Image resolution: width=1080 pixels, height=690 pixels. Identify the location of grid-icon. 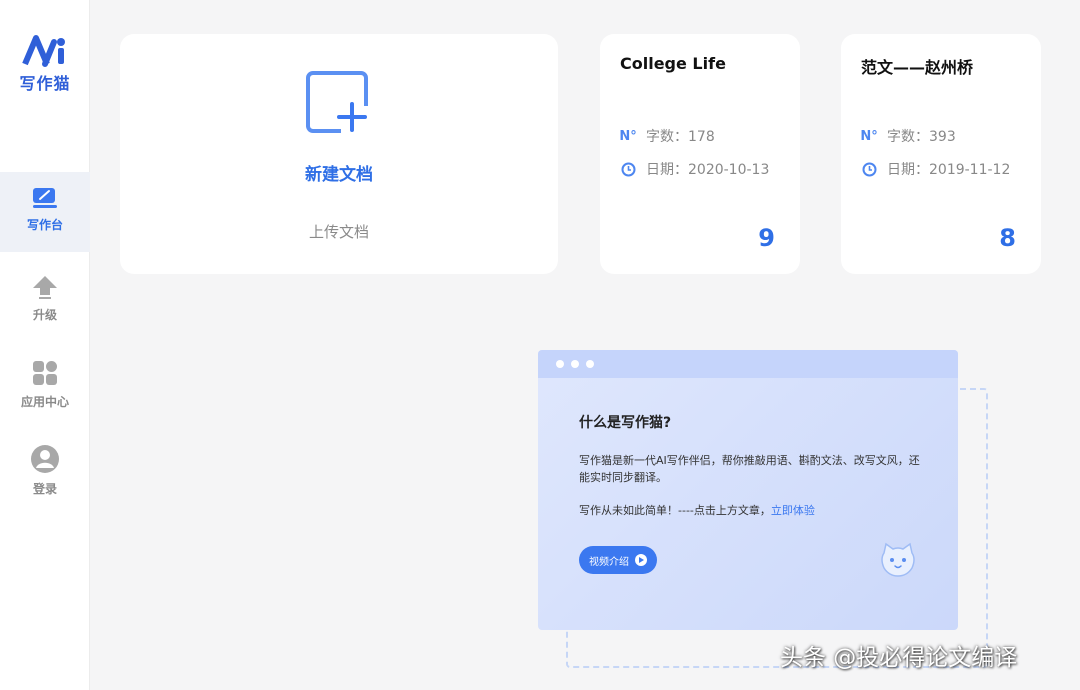
(45, 373).